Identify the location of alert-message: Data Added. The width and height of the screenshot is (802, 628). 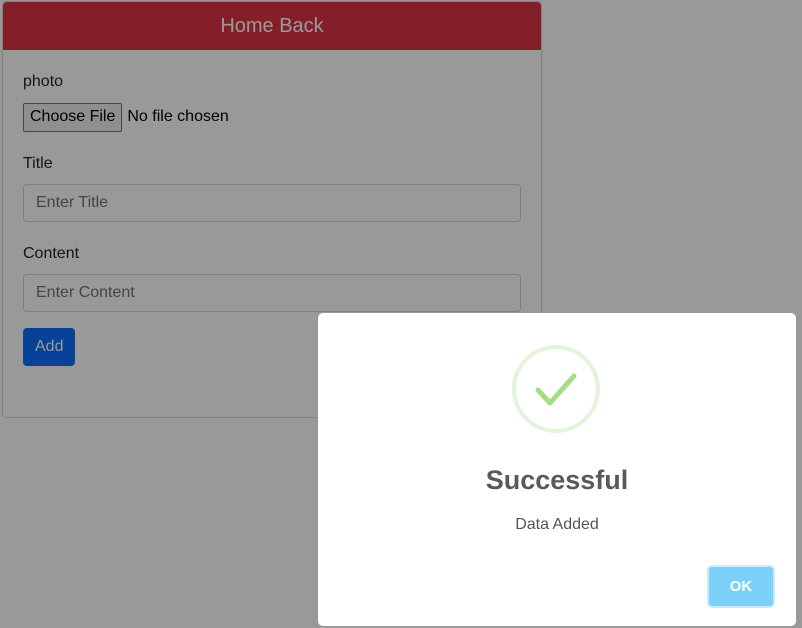
(557, 524).